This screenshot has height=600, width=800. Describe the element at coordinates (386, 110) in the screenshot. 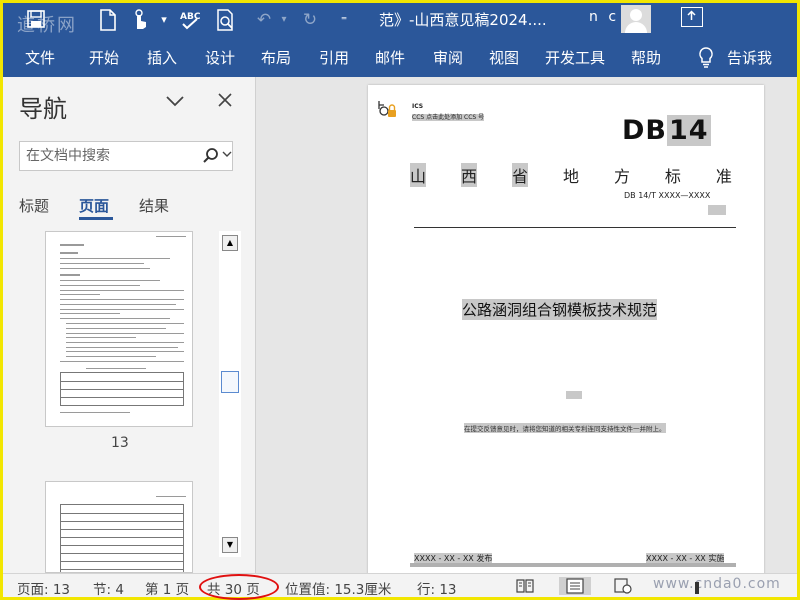

I see `lock-icon` at that location.